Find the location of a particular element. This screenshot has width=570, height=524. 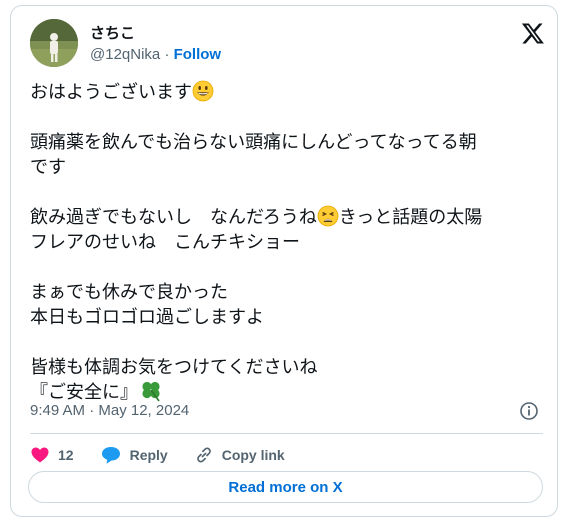

four-leaf-clover-icon is located at coordinates (151, 391).